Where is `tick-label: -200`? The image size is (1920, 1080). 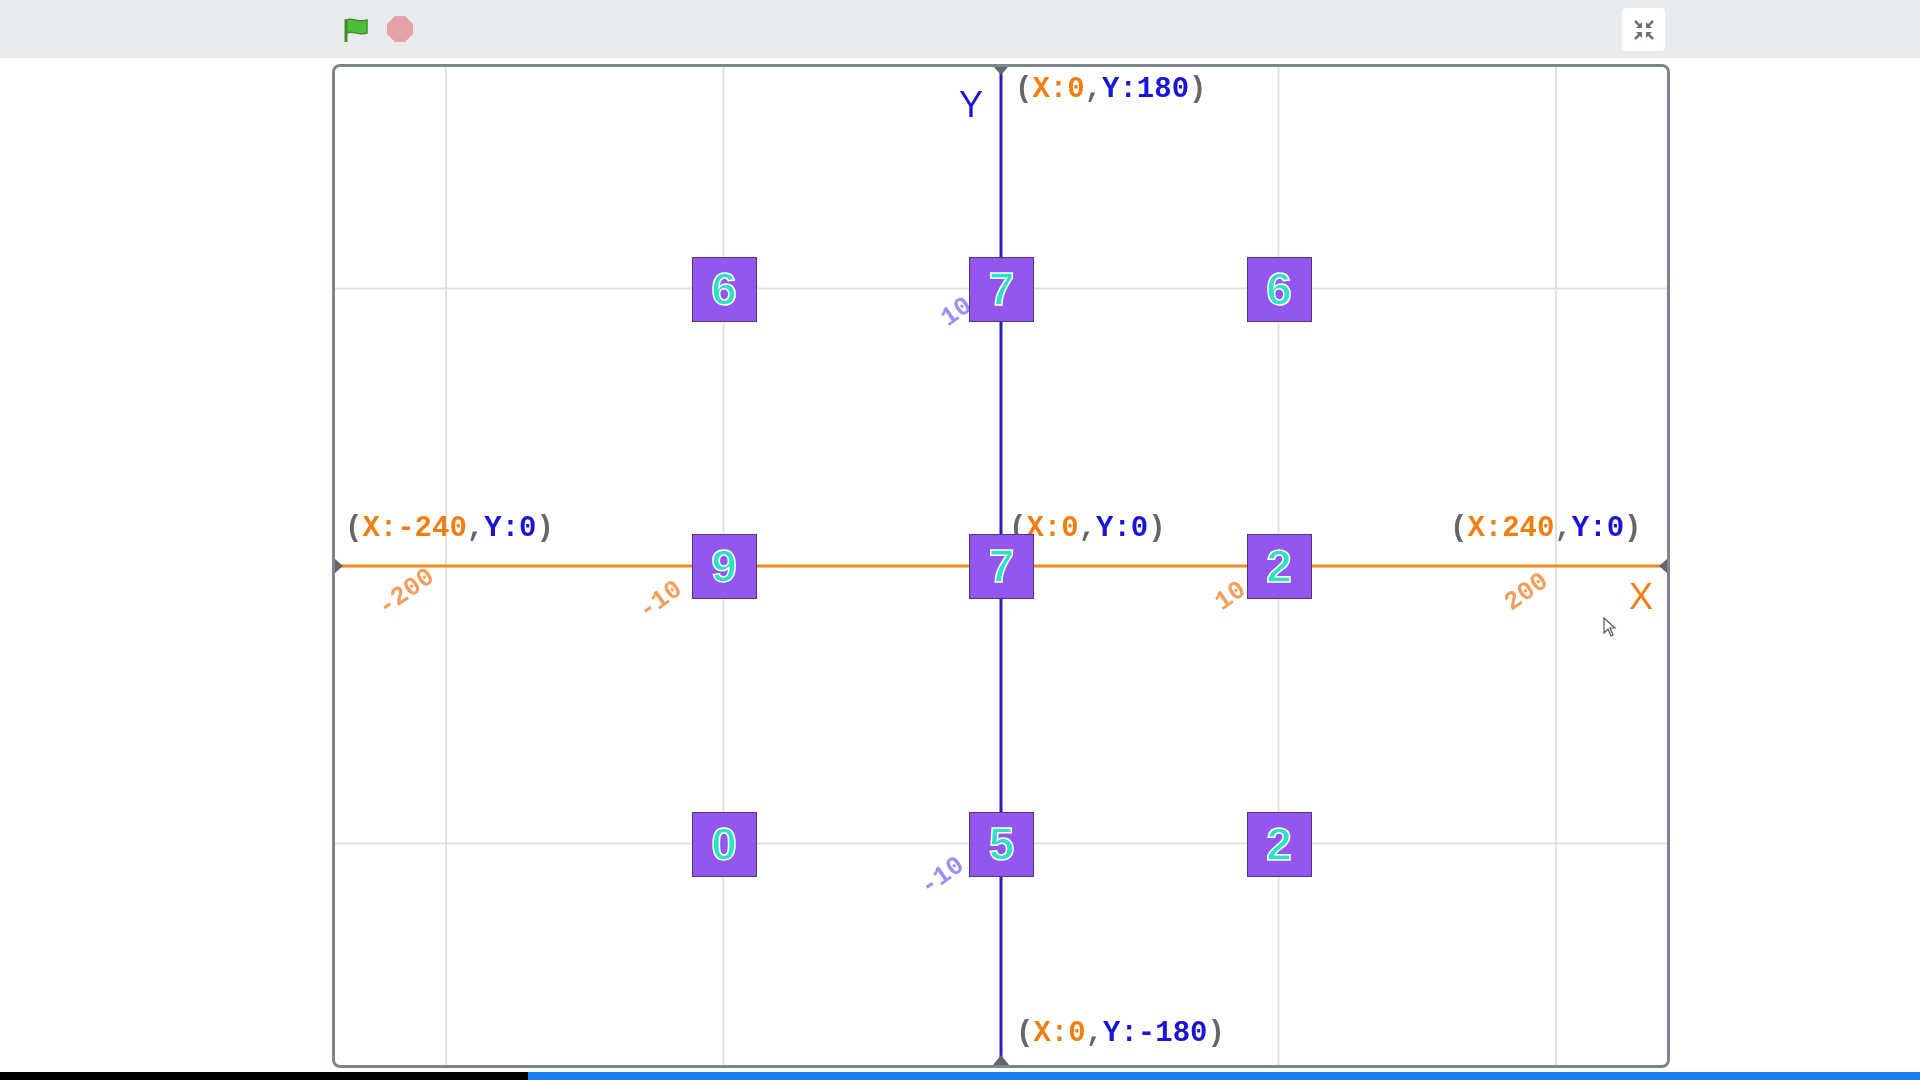 tick-label: -200 is located at coordinates (406, 592).